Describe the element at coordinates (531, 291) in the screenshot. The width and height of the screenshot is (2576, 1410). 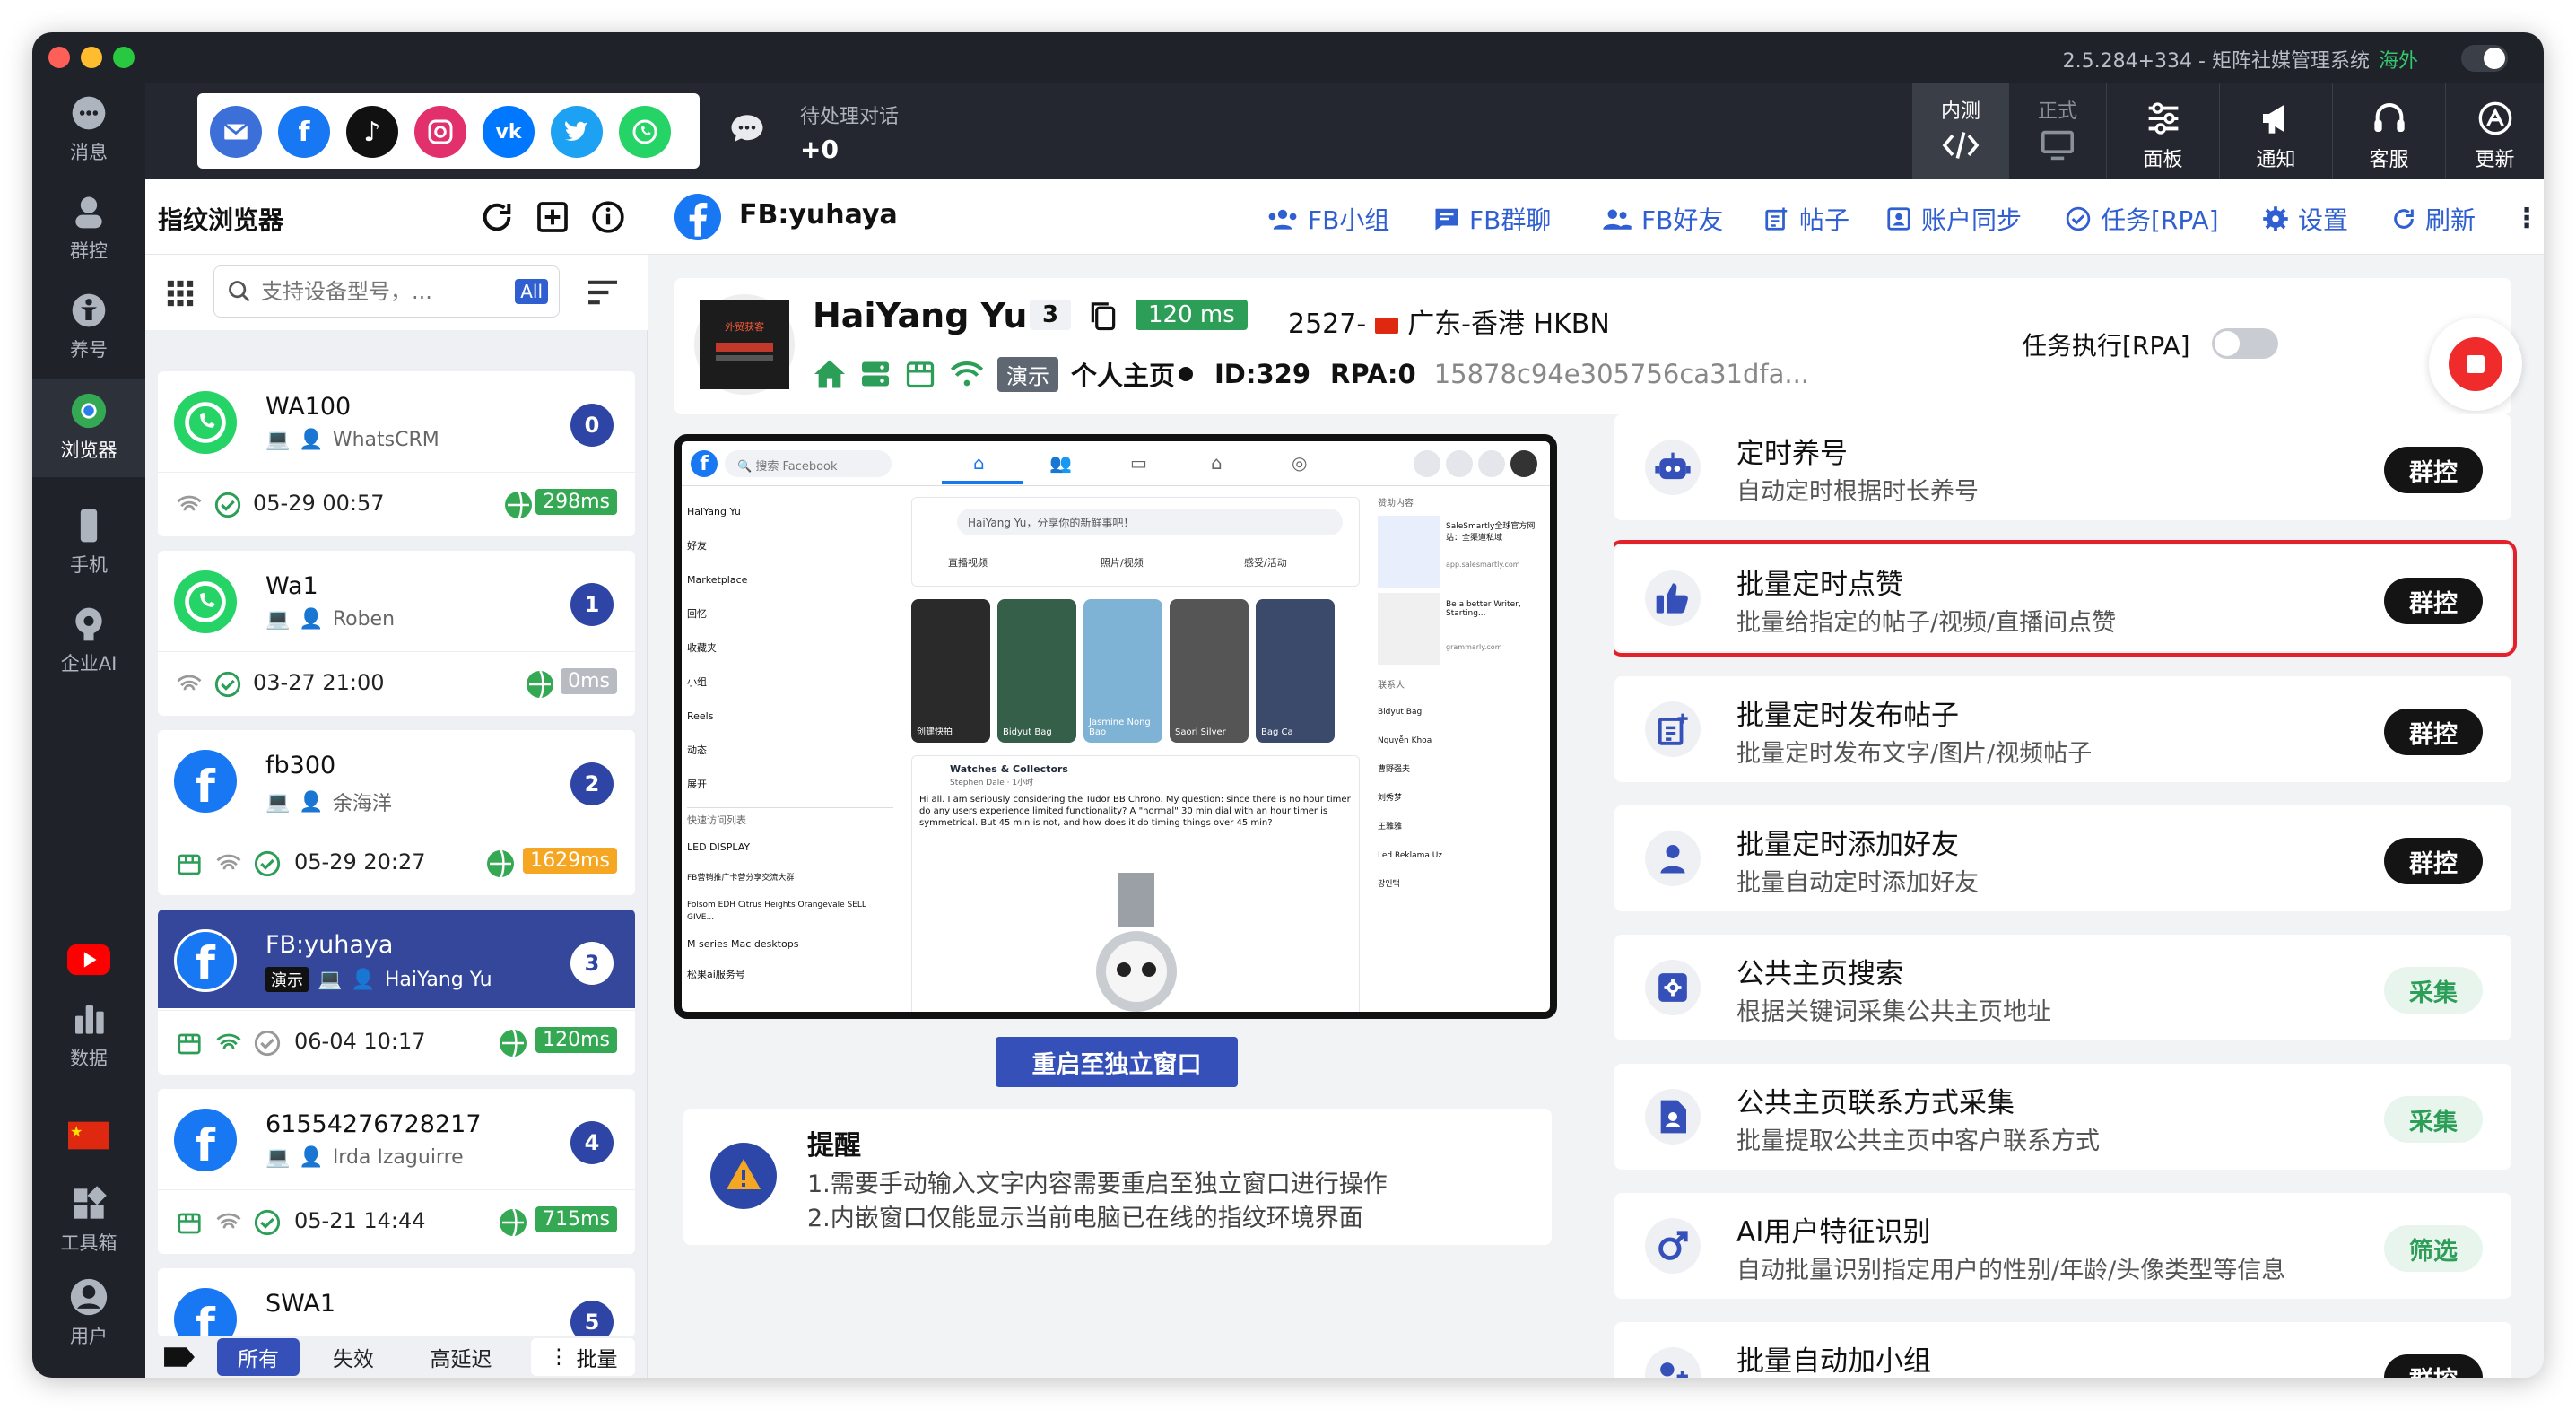
I see `search-scope-badge: All` at that location.